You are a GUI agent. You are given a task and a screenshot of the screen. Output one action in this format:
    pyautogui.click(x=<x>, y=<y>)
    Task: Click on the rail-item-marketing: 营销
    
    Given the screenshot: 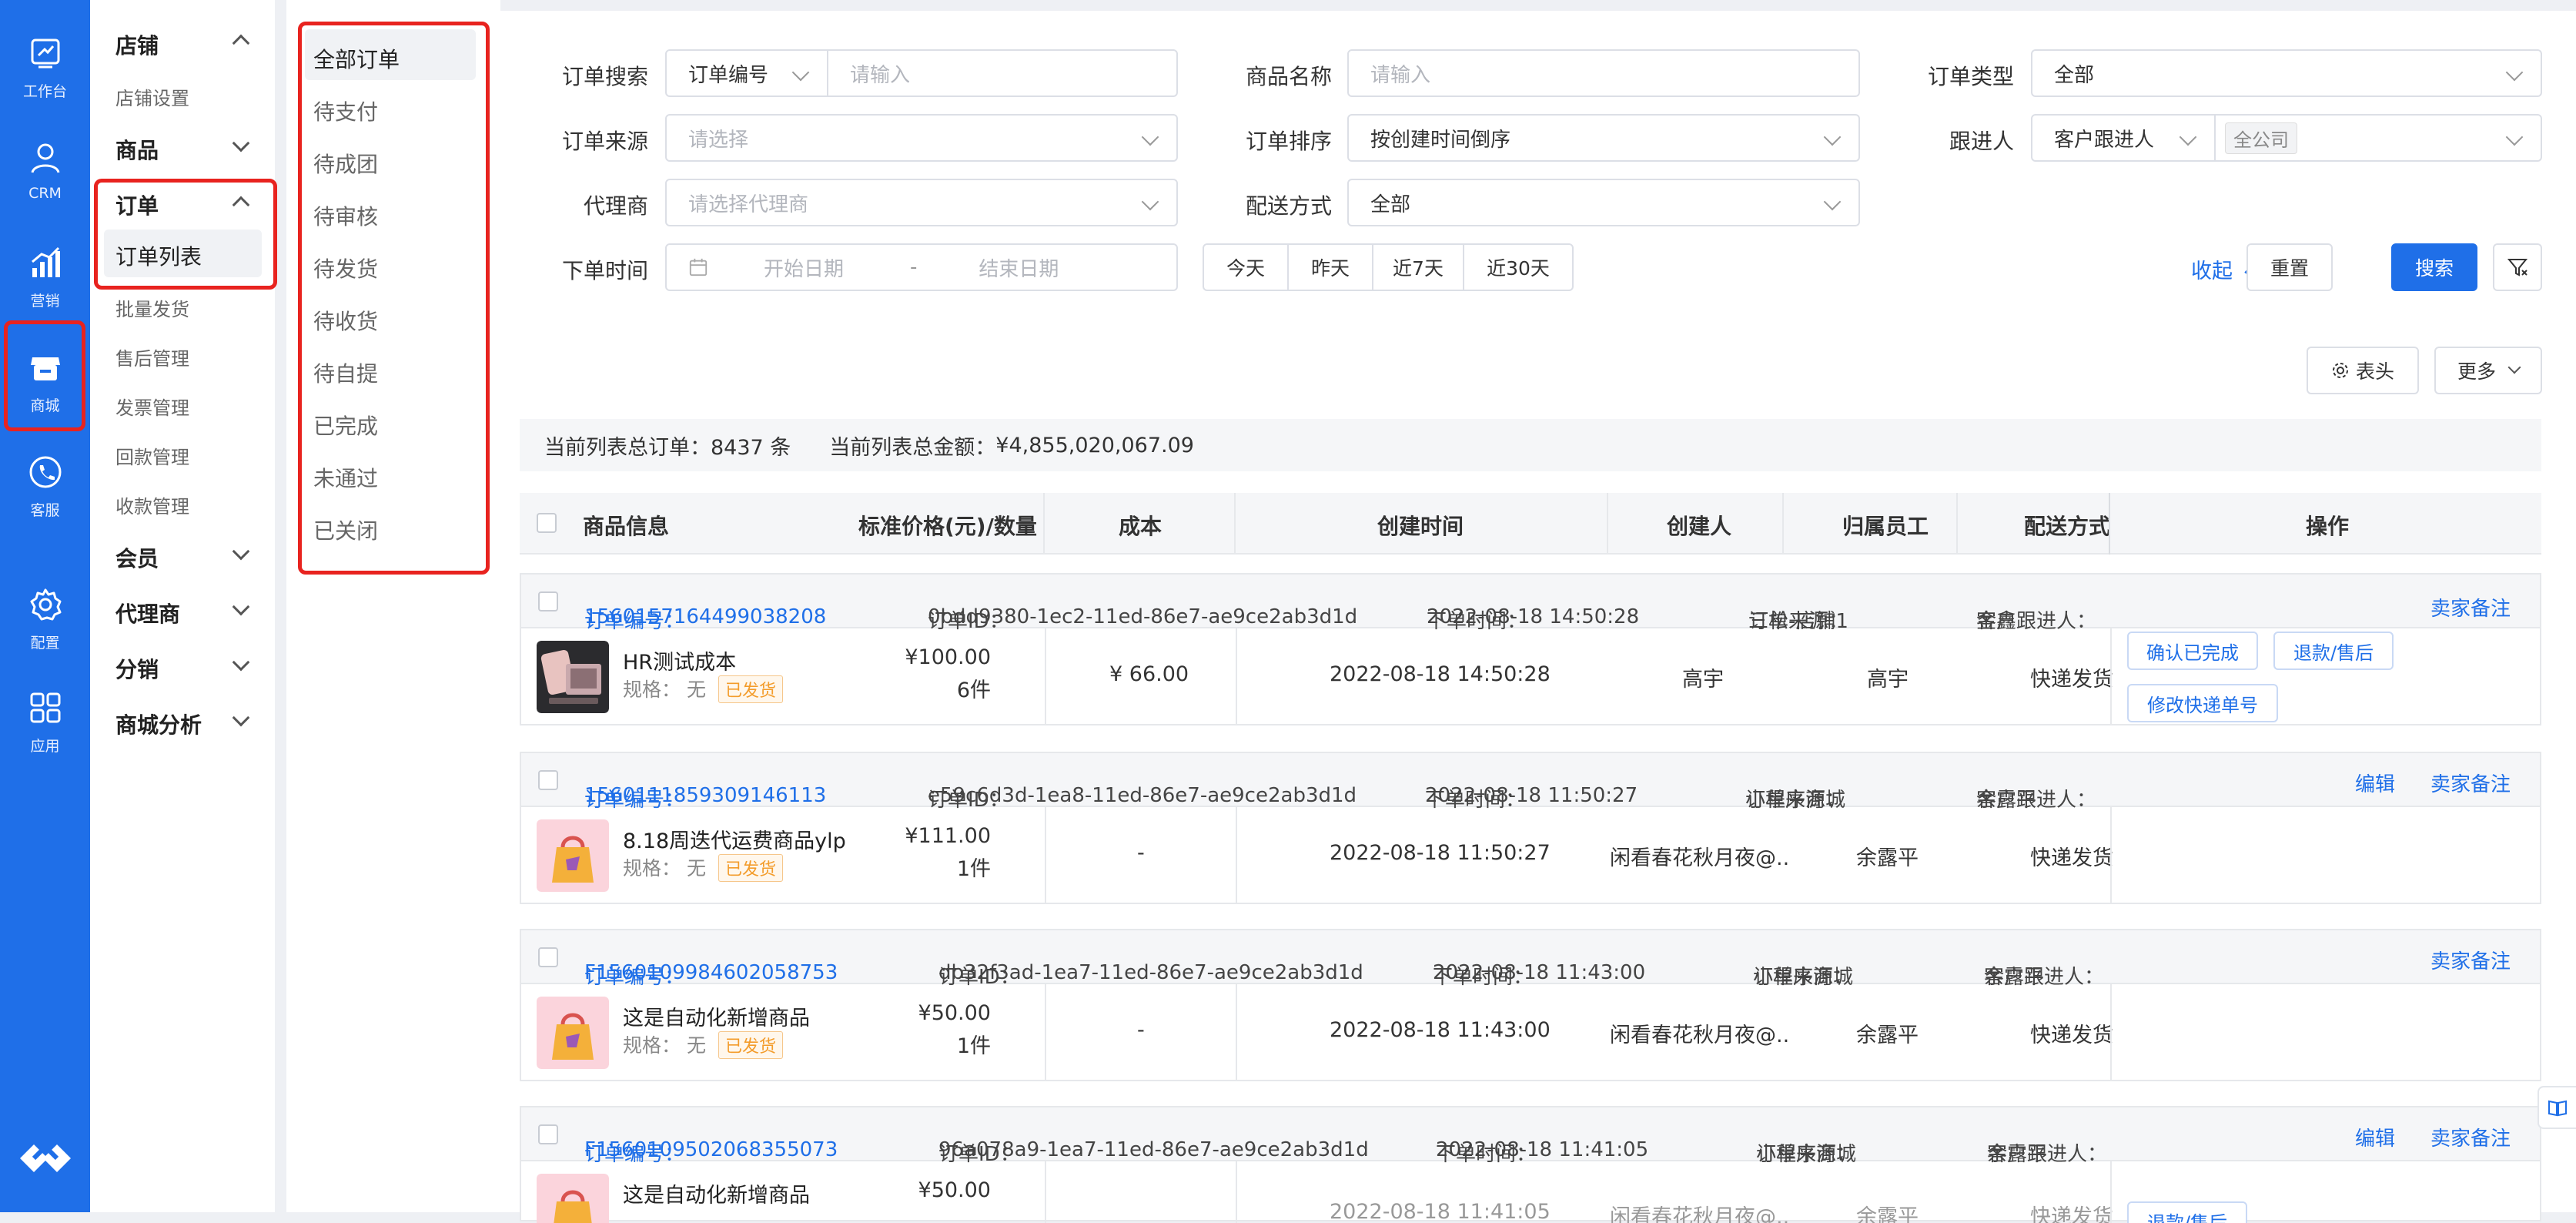 What is the action you would take?
    pyautogui.click(x=45, y=283)
    